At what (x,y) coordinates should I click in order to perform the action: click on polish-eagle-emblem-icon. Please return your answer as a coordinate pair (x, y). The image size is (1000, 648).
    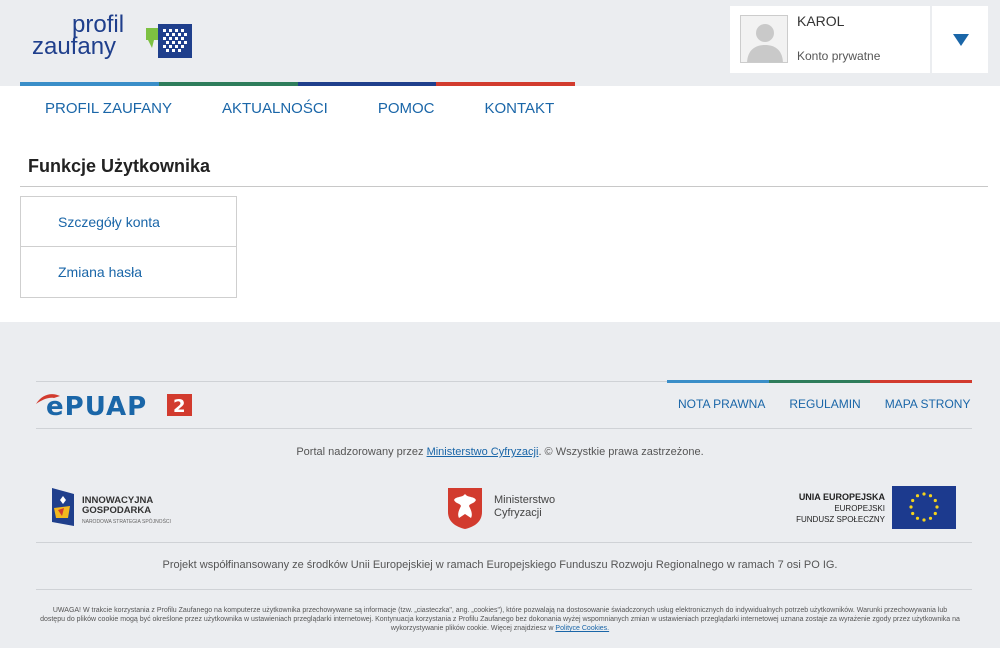
    Looking at the image, I should click on (465, 508).